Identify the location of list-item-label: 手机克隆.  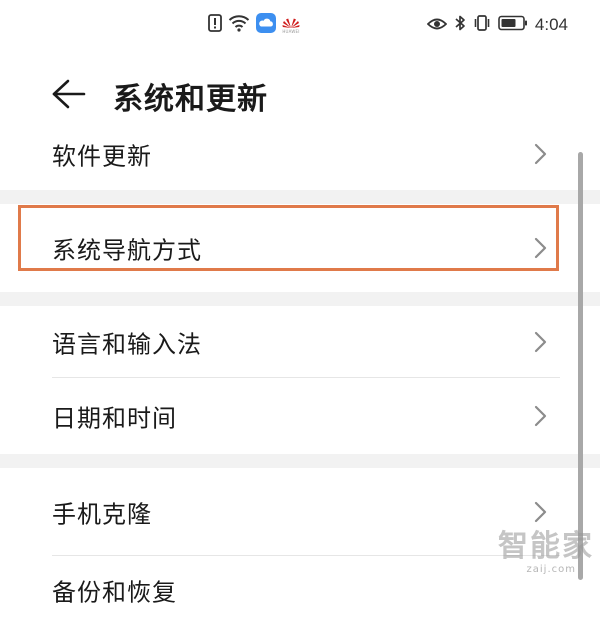
(102, 514).